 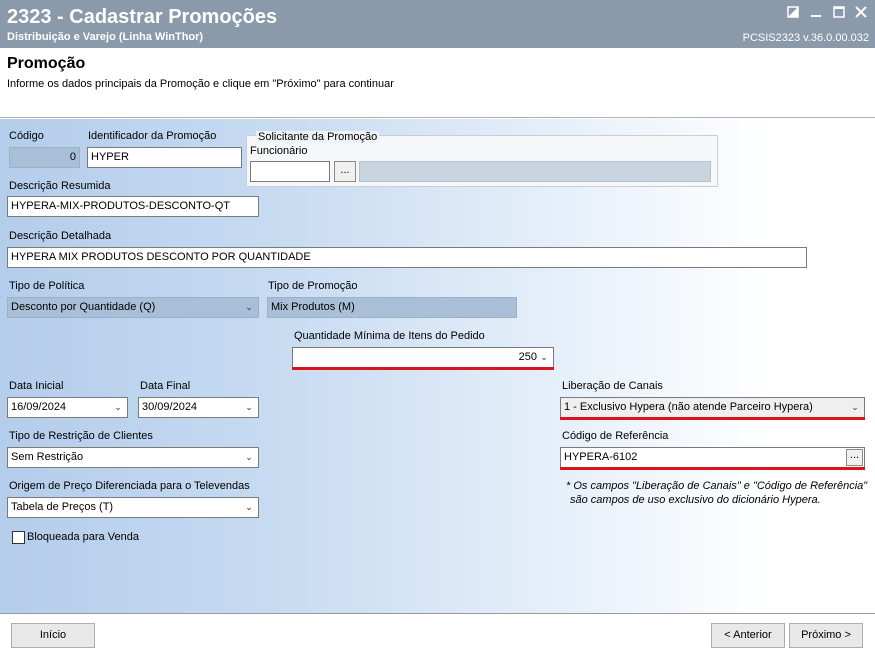 I want to click on qtd-minima-label: Quantidade Mínima de Itens do Pedido, so click(x=389, y=336).